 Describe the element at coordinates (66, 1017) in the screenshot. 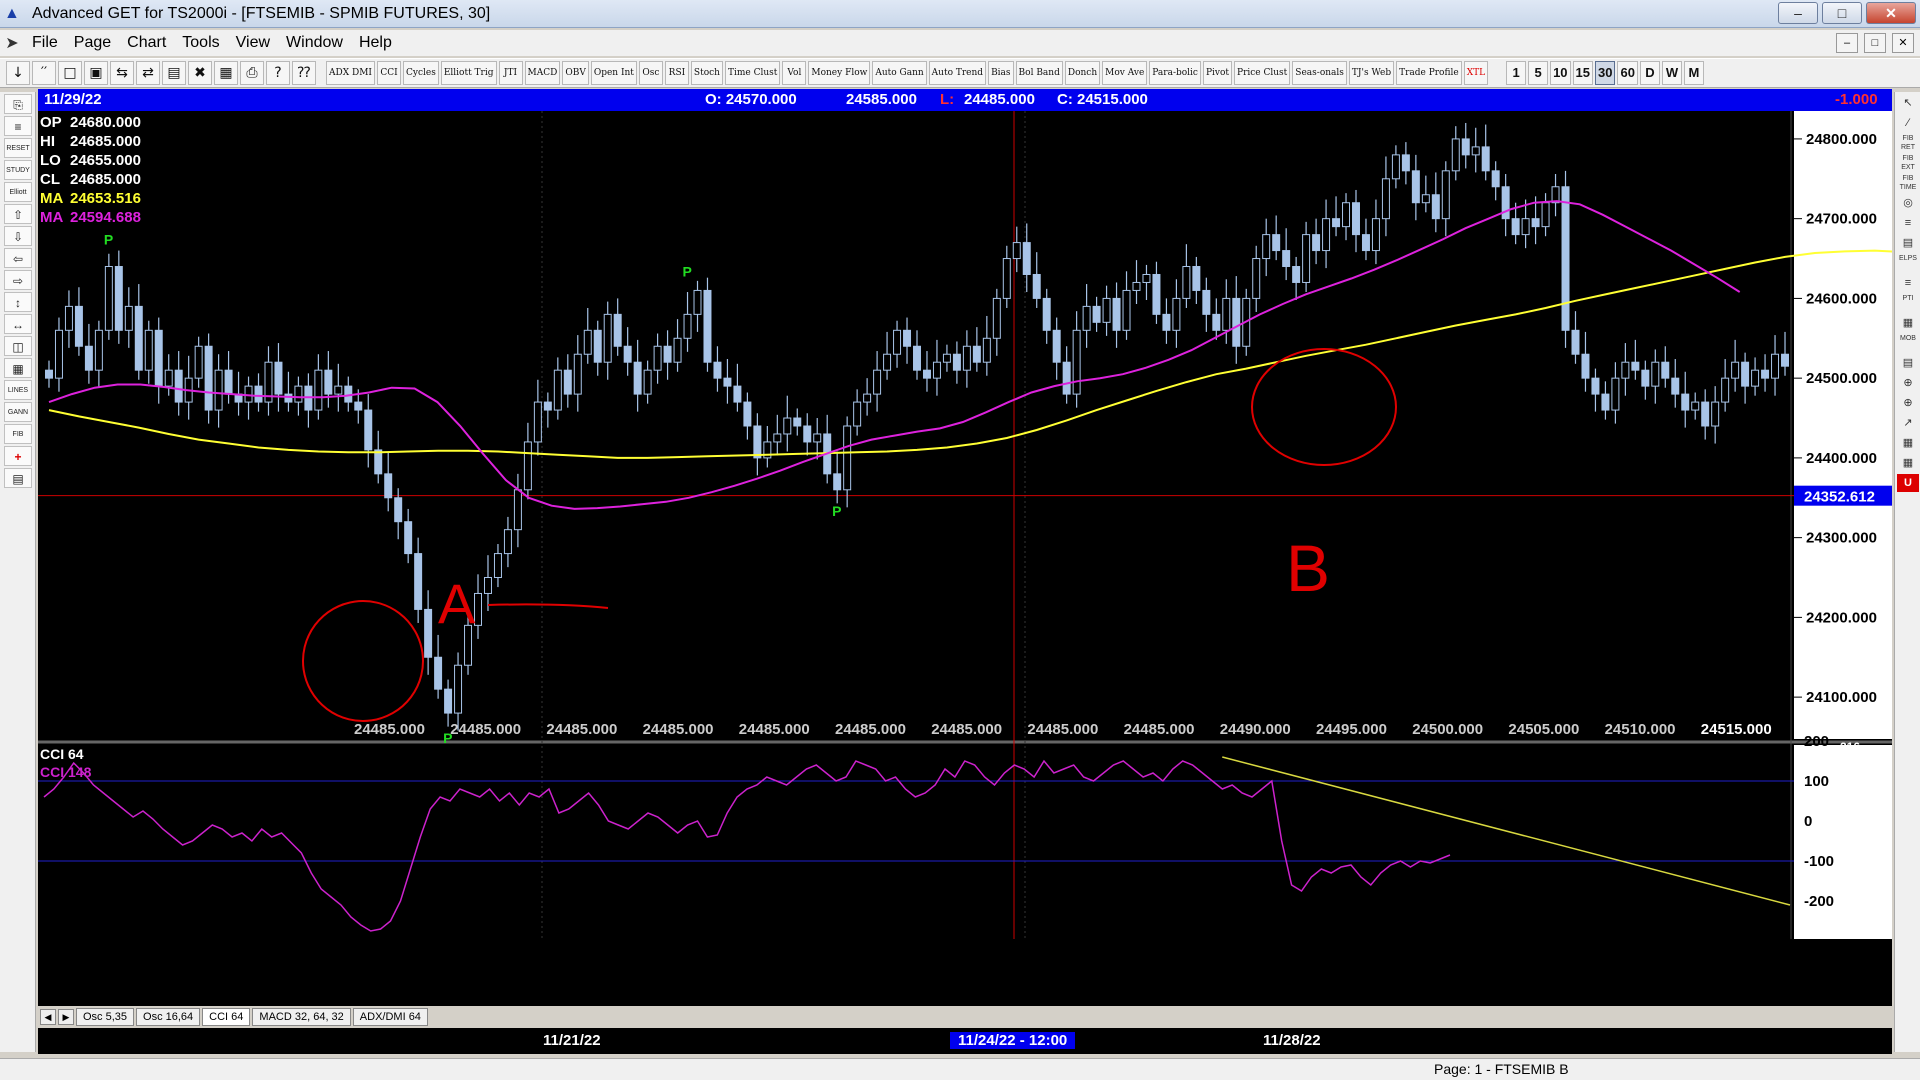

I see `tab-scroll-right-icon: ▶` at that location.